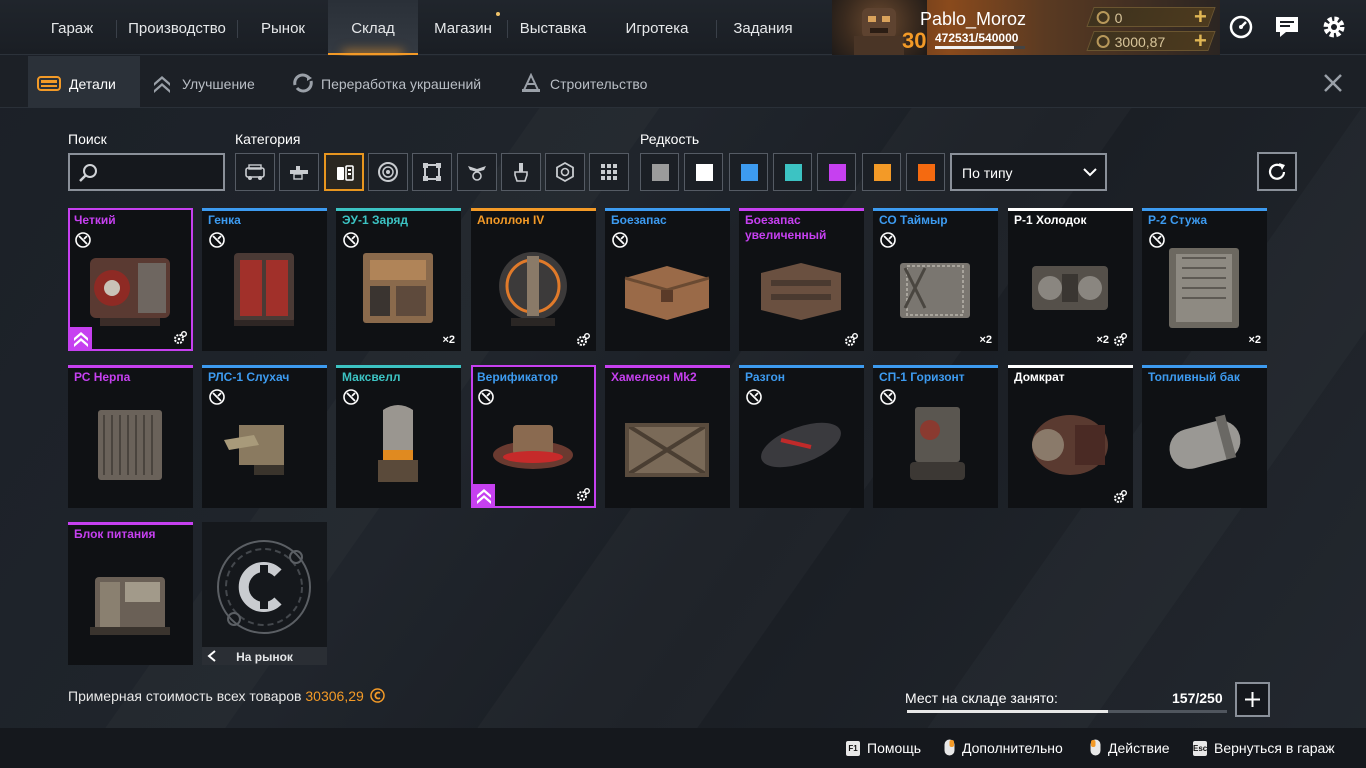 This screenshot has height=768, width=1366. What do you see at coordinates (1194, 377) in the screenshot?
I see `item-name: Топливный бак` at bounding box center [1194, 377].